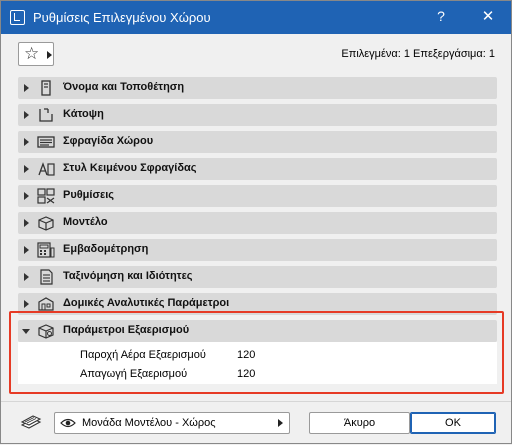 The image size is (512, 445). Describe the element at coordinates (46, 142) in the screenshot. I see `zone-stamp-icon` at that location.